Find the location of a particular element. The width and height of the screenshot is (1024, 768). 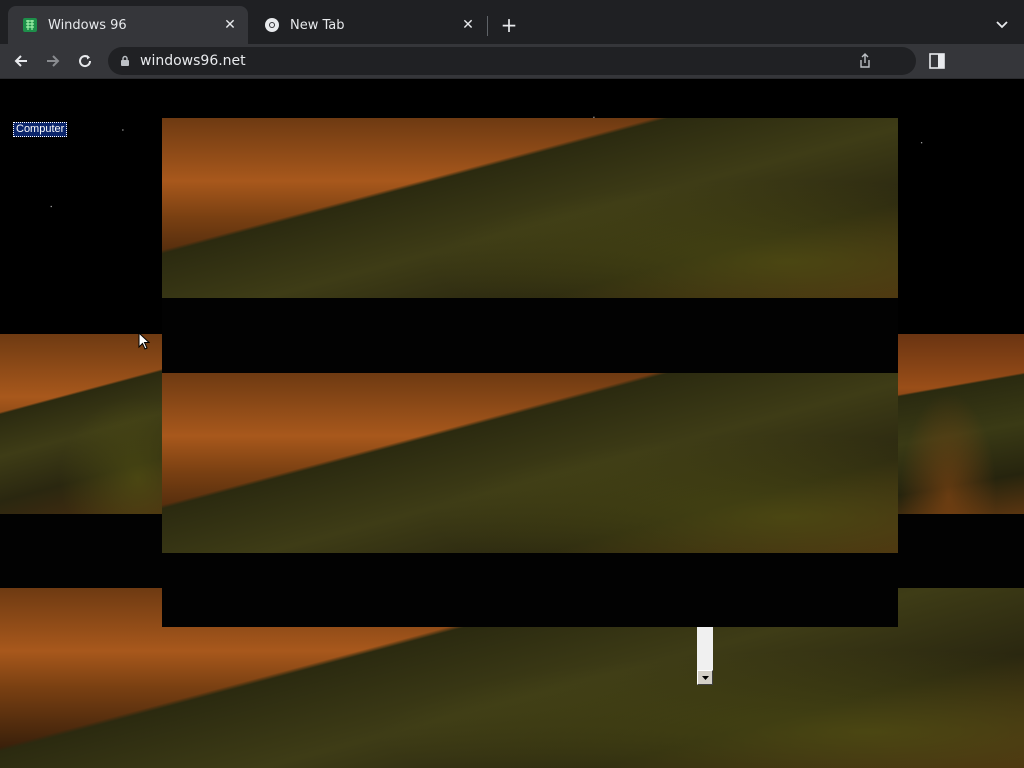

tab-title: New Tab is located at coordinates (317, 25).